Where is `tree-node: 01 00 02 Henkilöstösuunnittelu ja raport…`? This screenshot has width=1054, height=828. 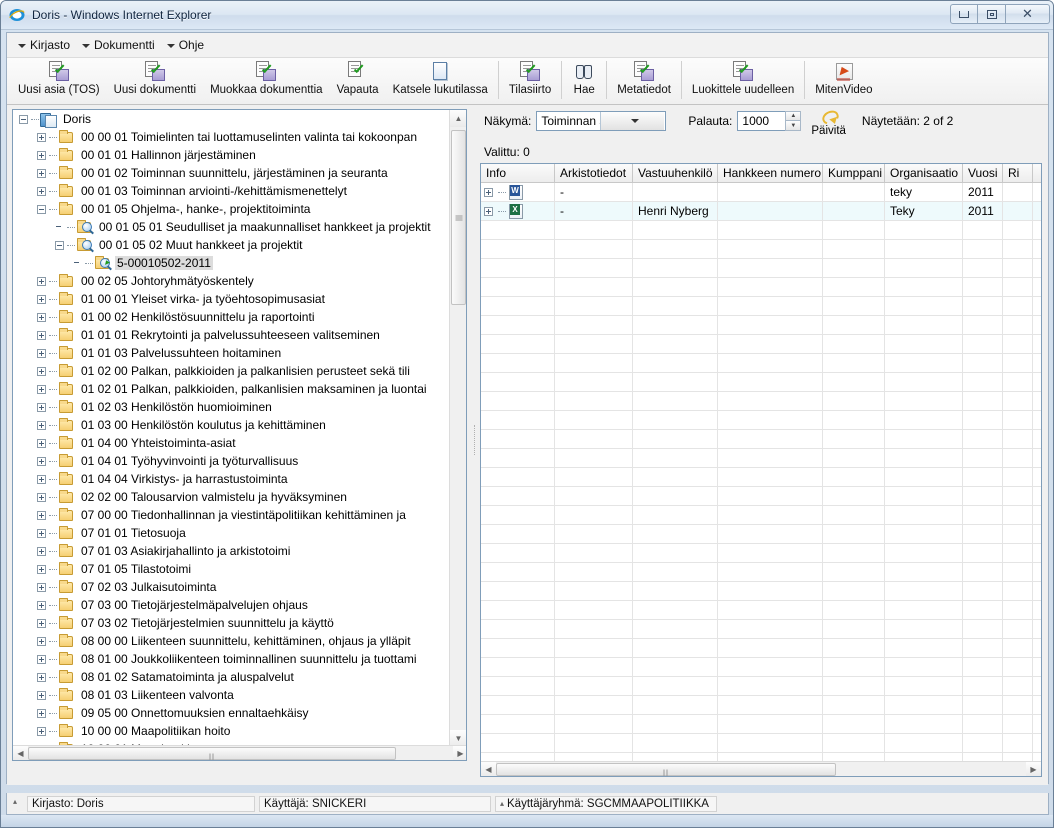 tree-node: 01 00 02 Henkilöstösuunnittelu ja raport… is located at coordinates (231, 317).